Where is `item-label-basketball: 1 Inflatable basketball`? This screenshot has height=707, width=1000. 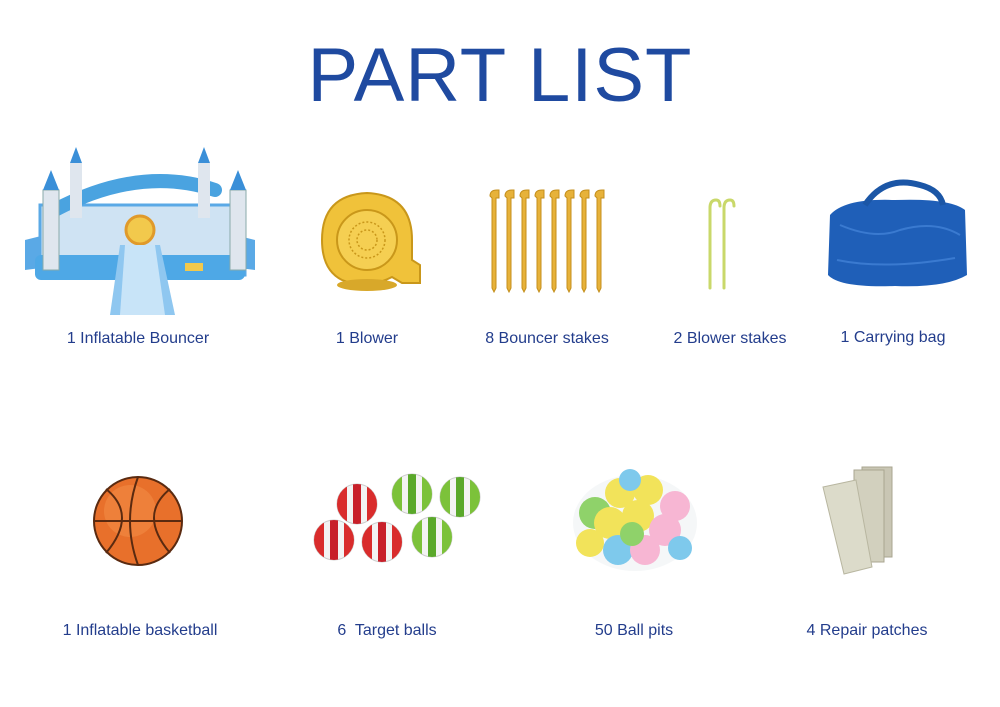
item-label-basketball: 1 Inflatable basketball is located at coordinates (140, 630).